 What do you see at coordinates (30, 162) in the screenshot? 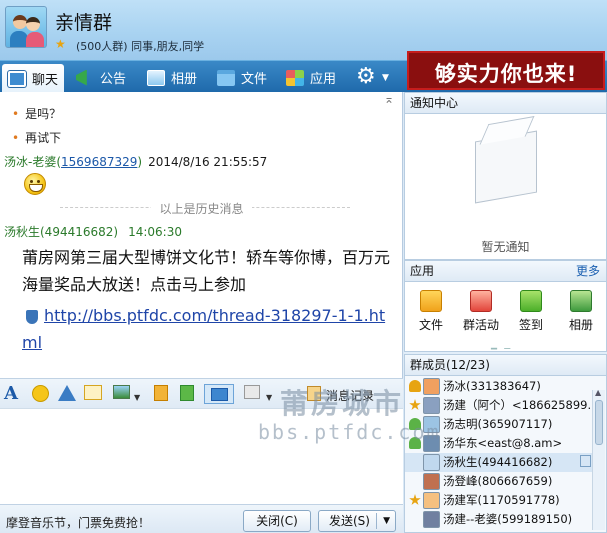
I see `sender-name: 汤冰-老婆` at bounding box center [30, 162].